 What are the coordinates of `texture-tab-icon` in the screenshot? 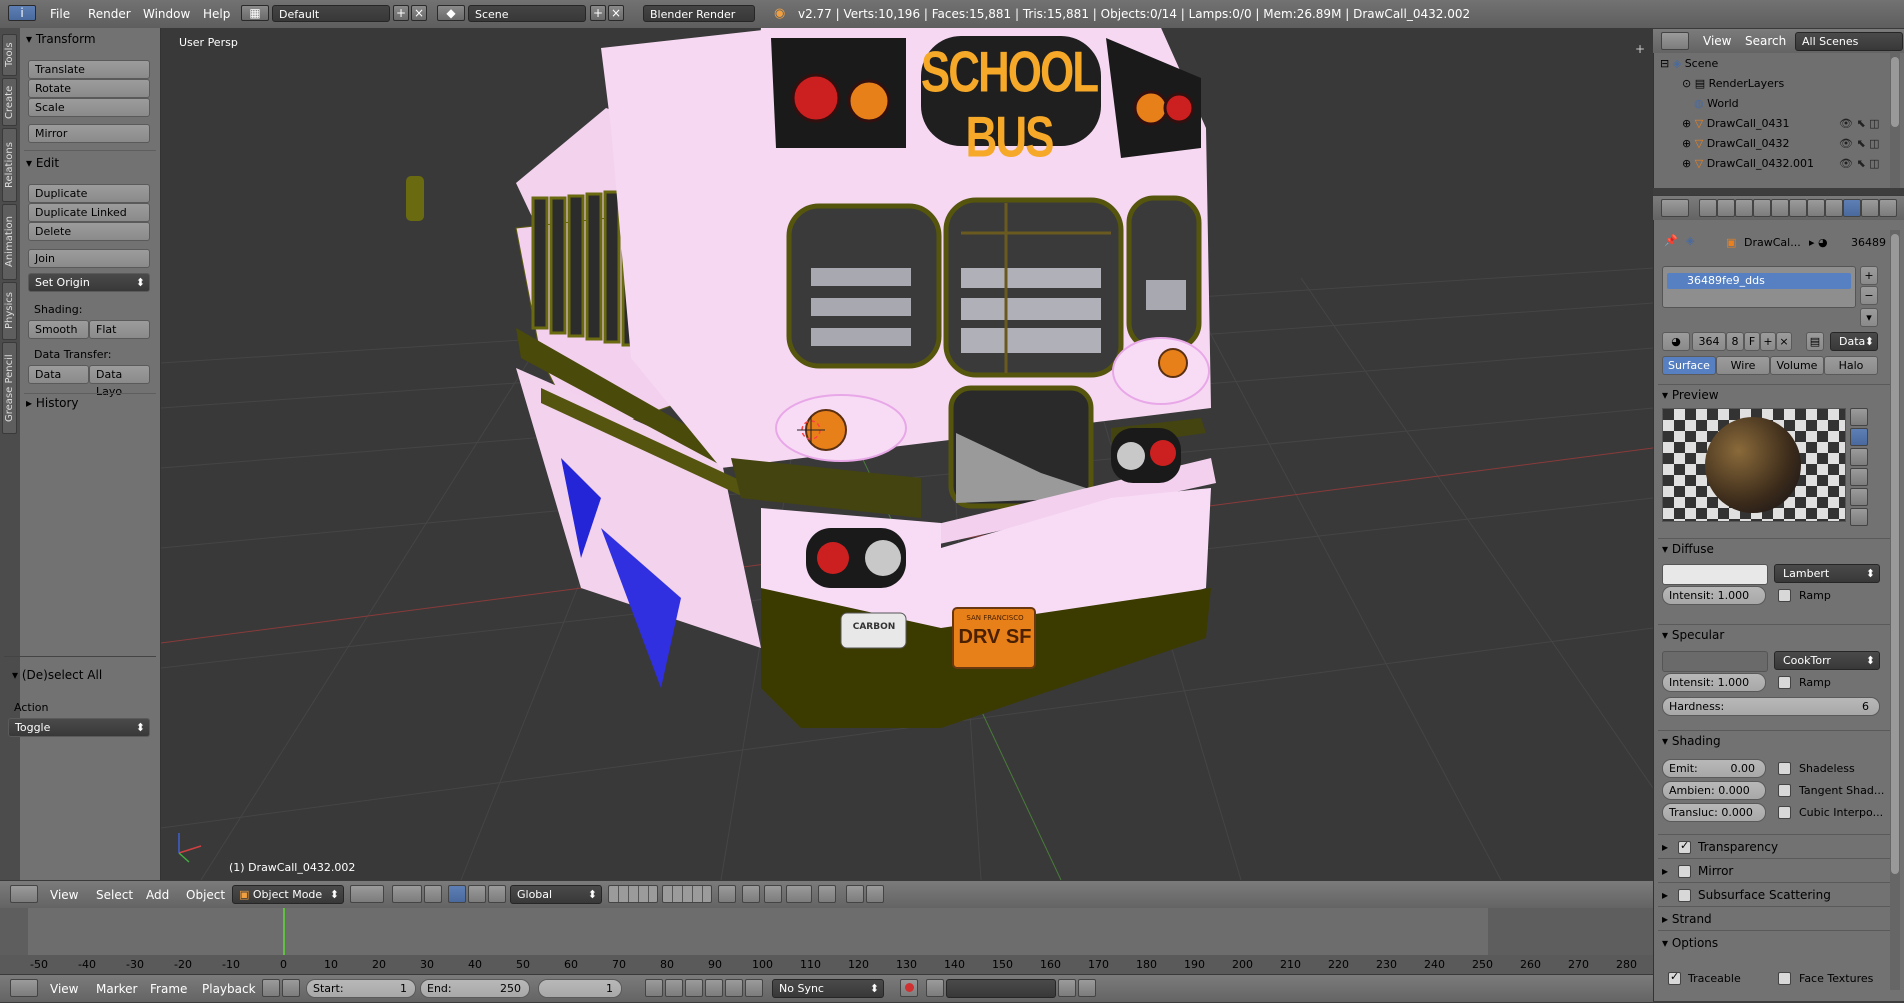 It's located at (1870, 208).